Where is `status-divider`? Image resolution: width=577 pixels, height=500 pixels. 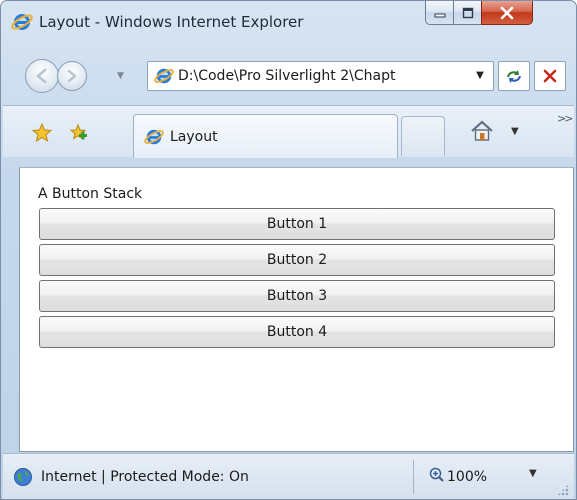 status-divider is located at coordinates (413, 477).